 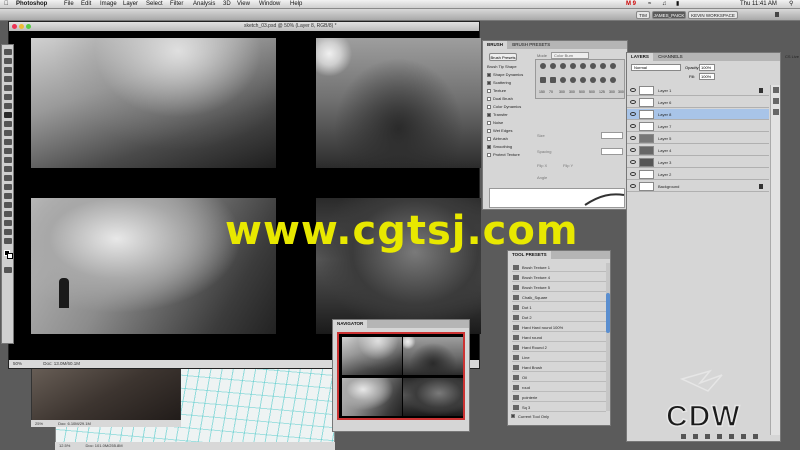 What do you see at coordinates (227, 4) in the screenshot?
I see `menu-3d: 3D` at bounding box center [227, 4].